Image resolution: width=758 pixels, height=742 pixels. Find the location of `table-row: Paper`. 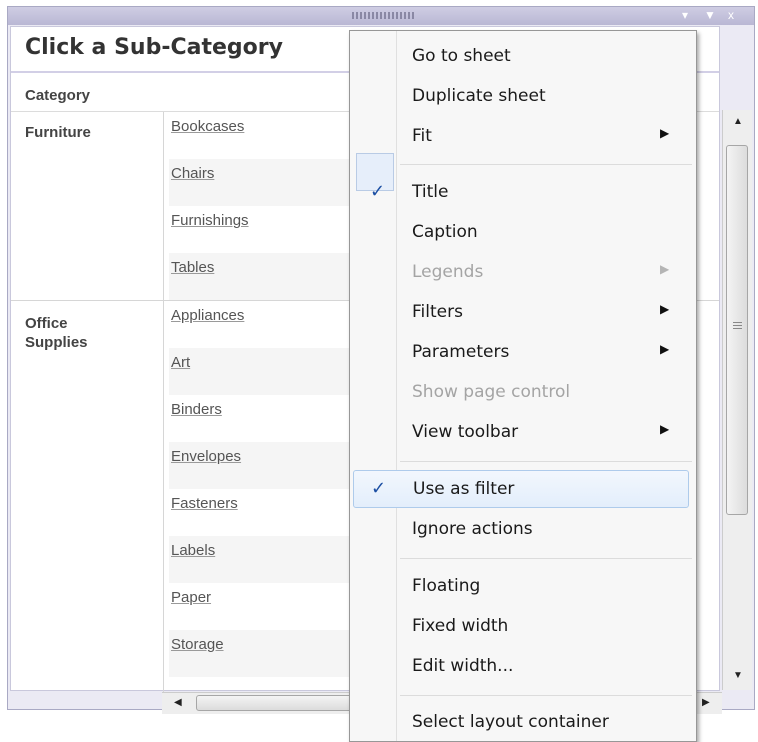

table-row: Paper is located at coordinates (264, 606).